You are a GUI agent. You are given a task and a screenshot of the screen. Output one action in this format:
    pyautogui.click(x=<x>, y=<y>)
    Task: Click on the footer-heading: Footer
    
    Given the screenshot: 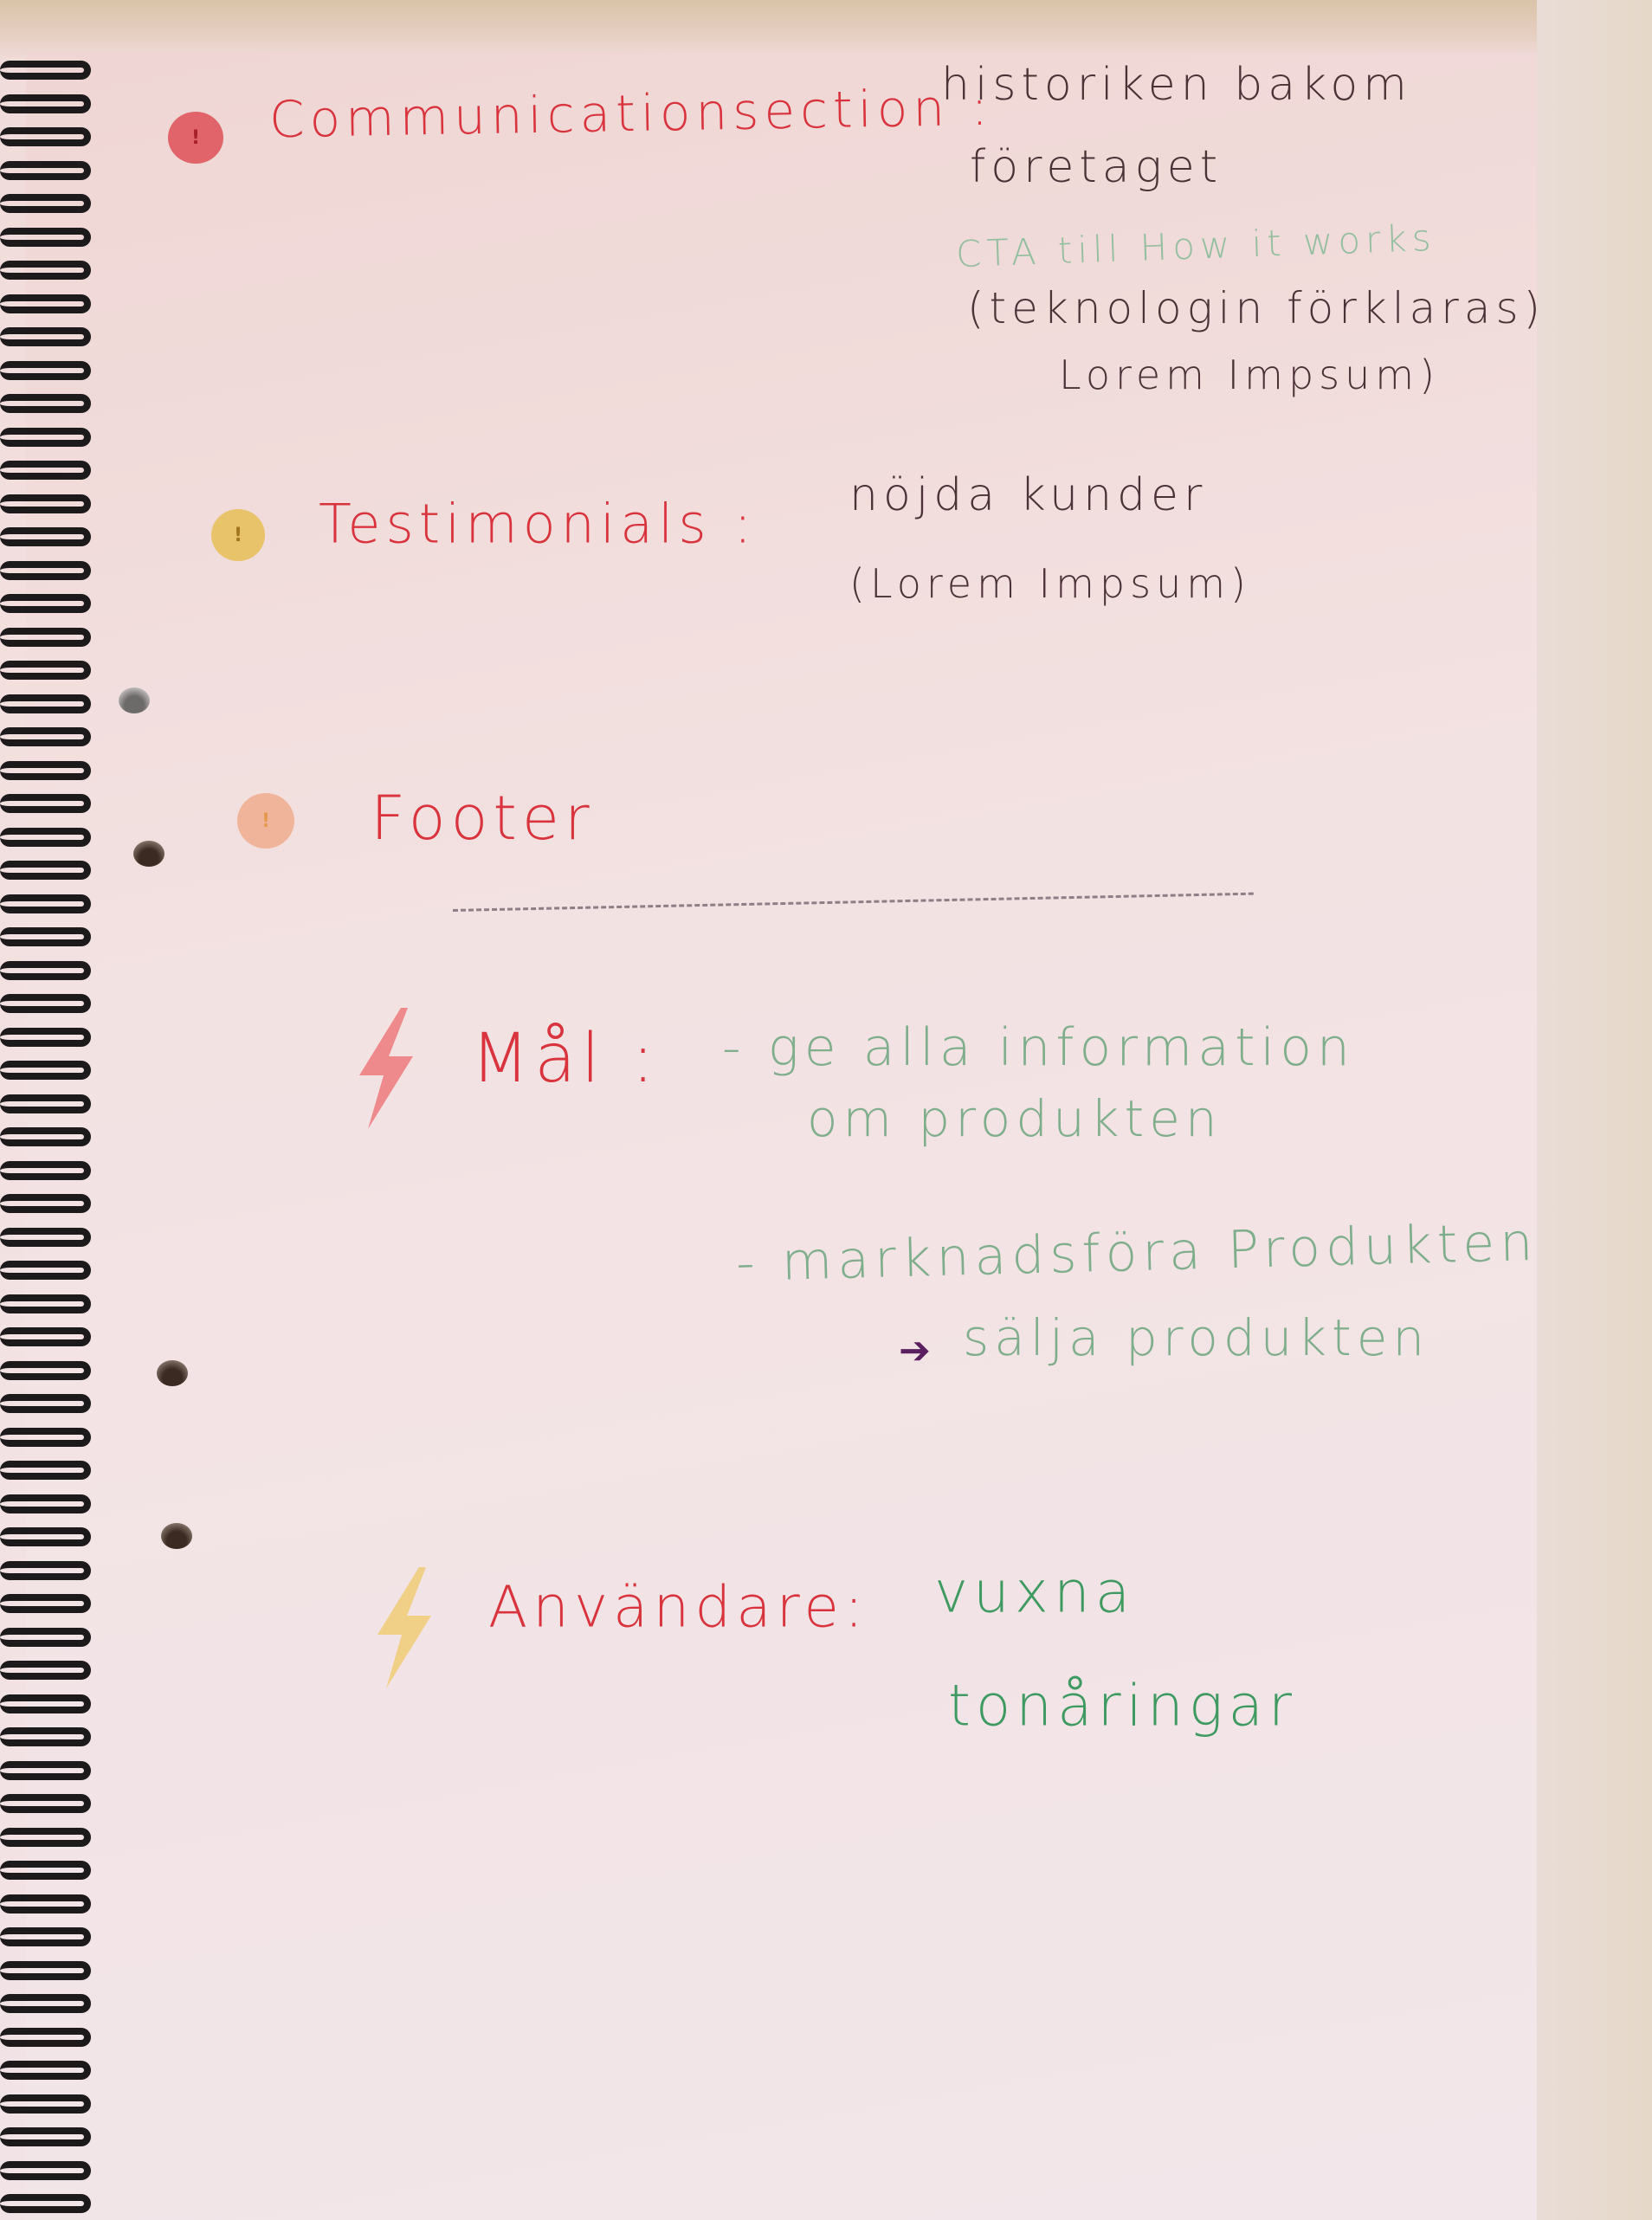 What is the action you would take?
    pyautogui.click(x=483, y=818)
    